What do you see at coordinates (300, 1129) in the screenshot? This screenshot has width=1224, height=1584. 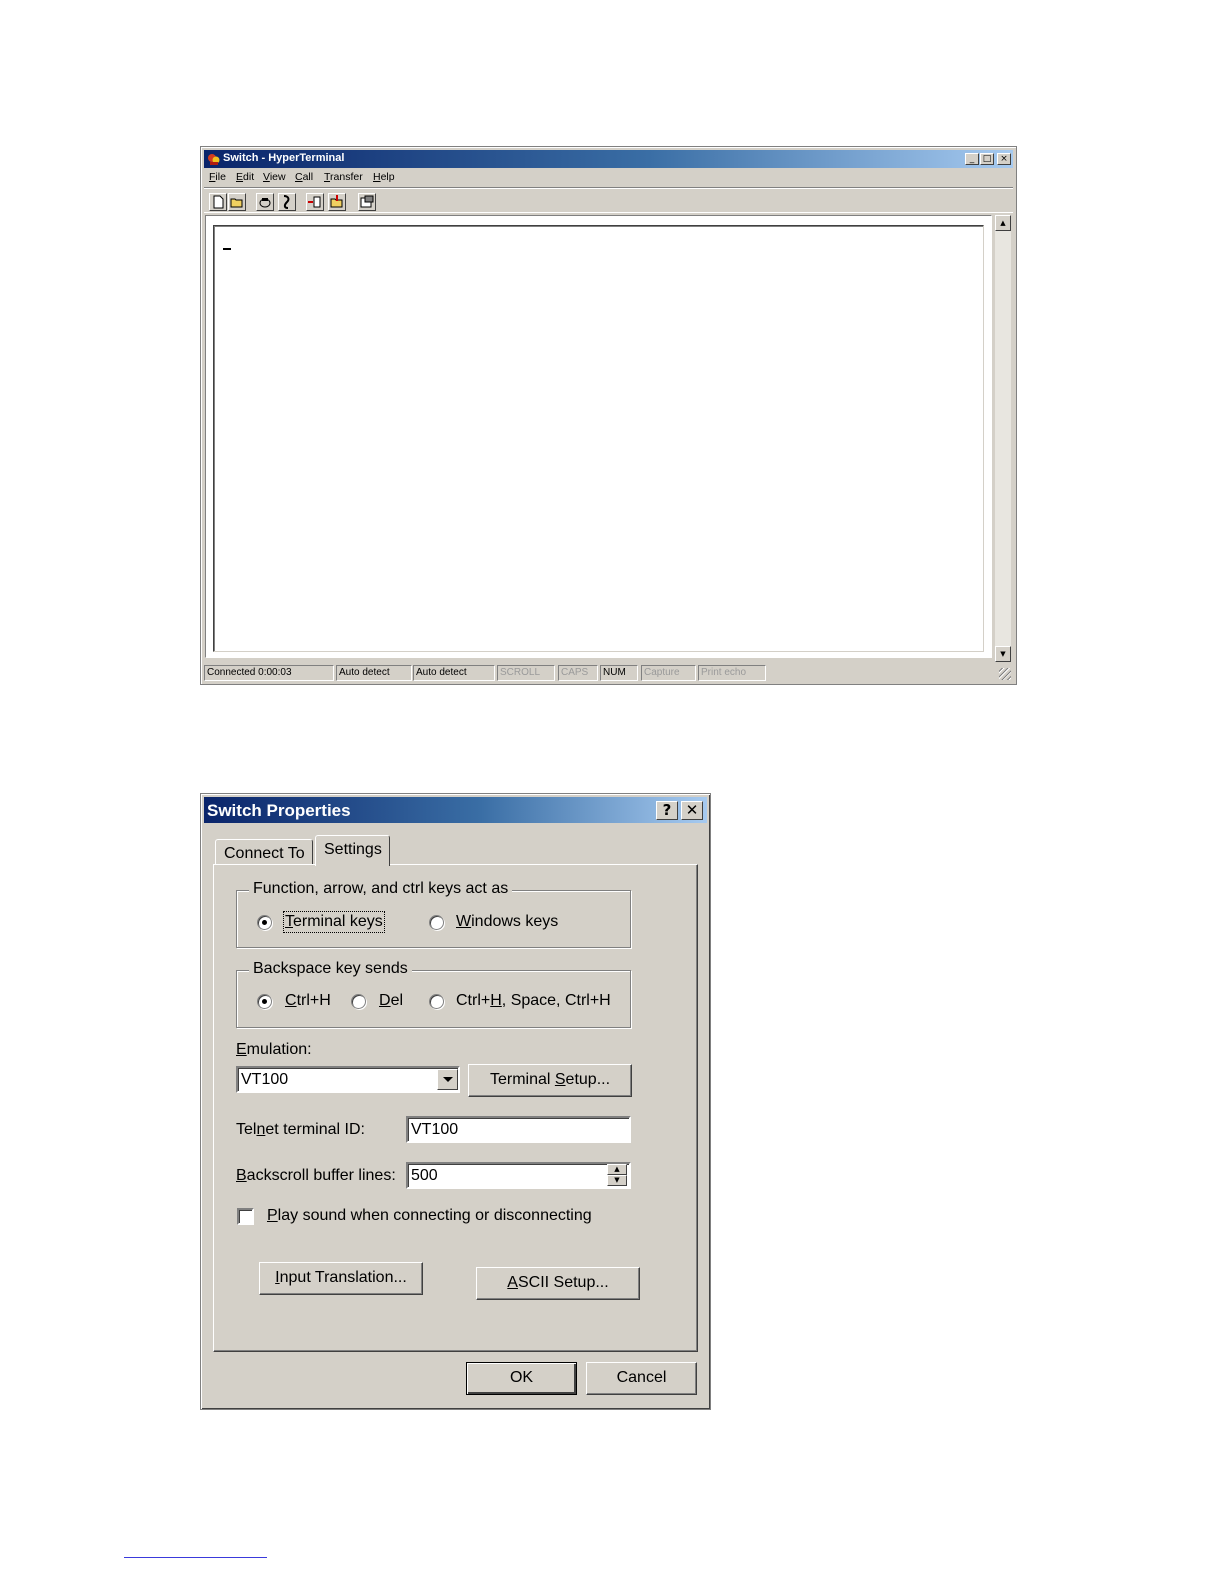 I see `telnet-id-label: Telnet terminal ID:` at bounding box center [300, 1129].